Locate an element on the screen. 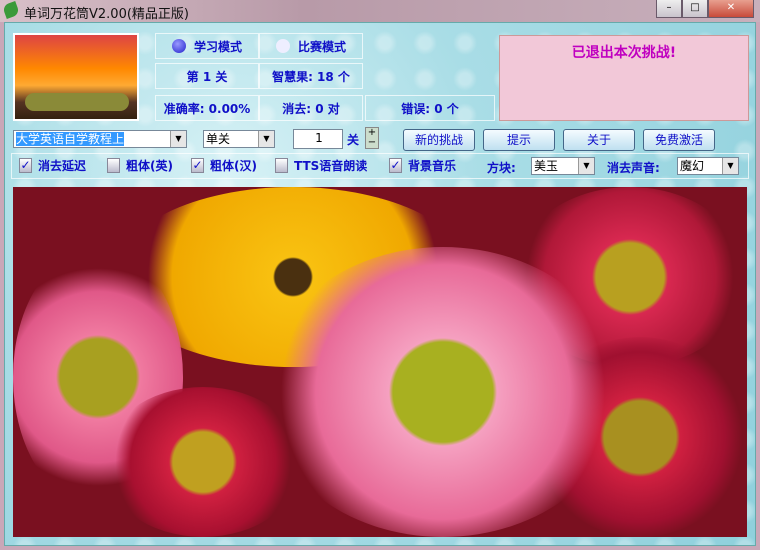  radio-selected-icon is located at coordinates (178, 46).